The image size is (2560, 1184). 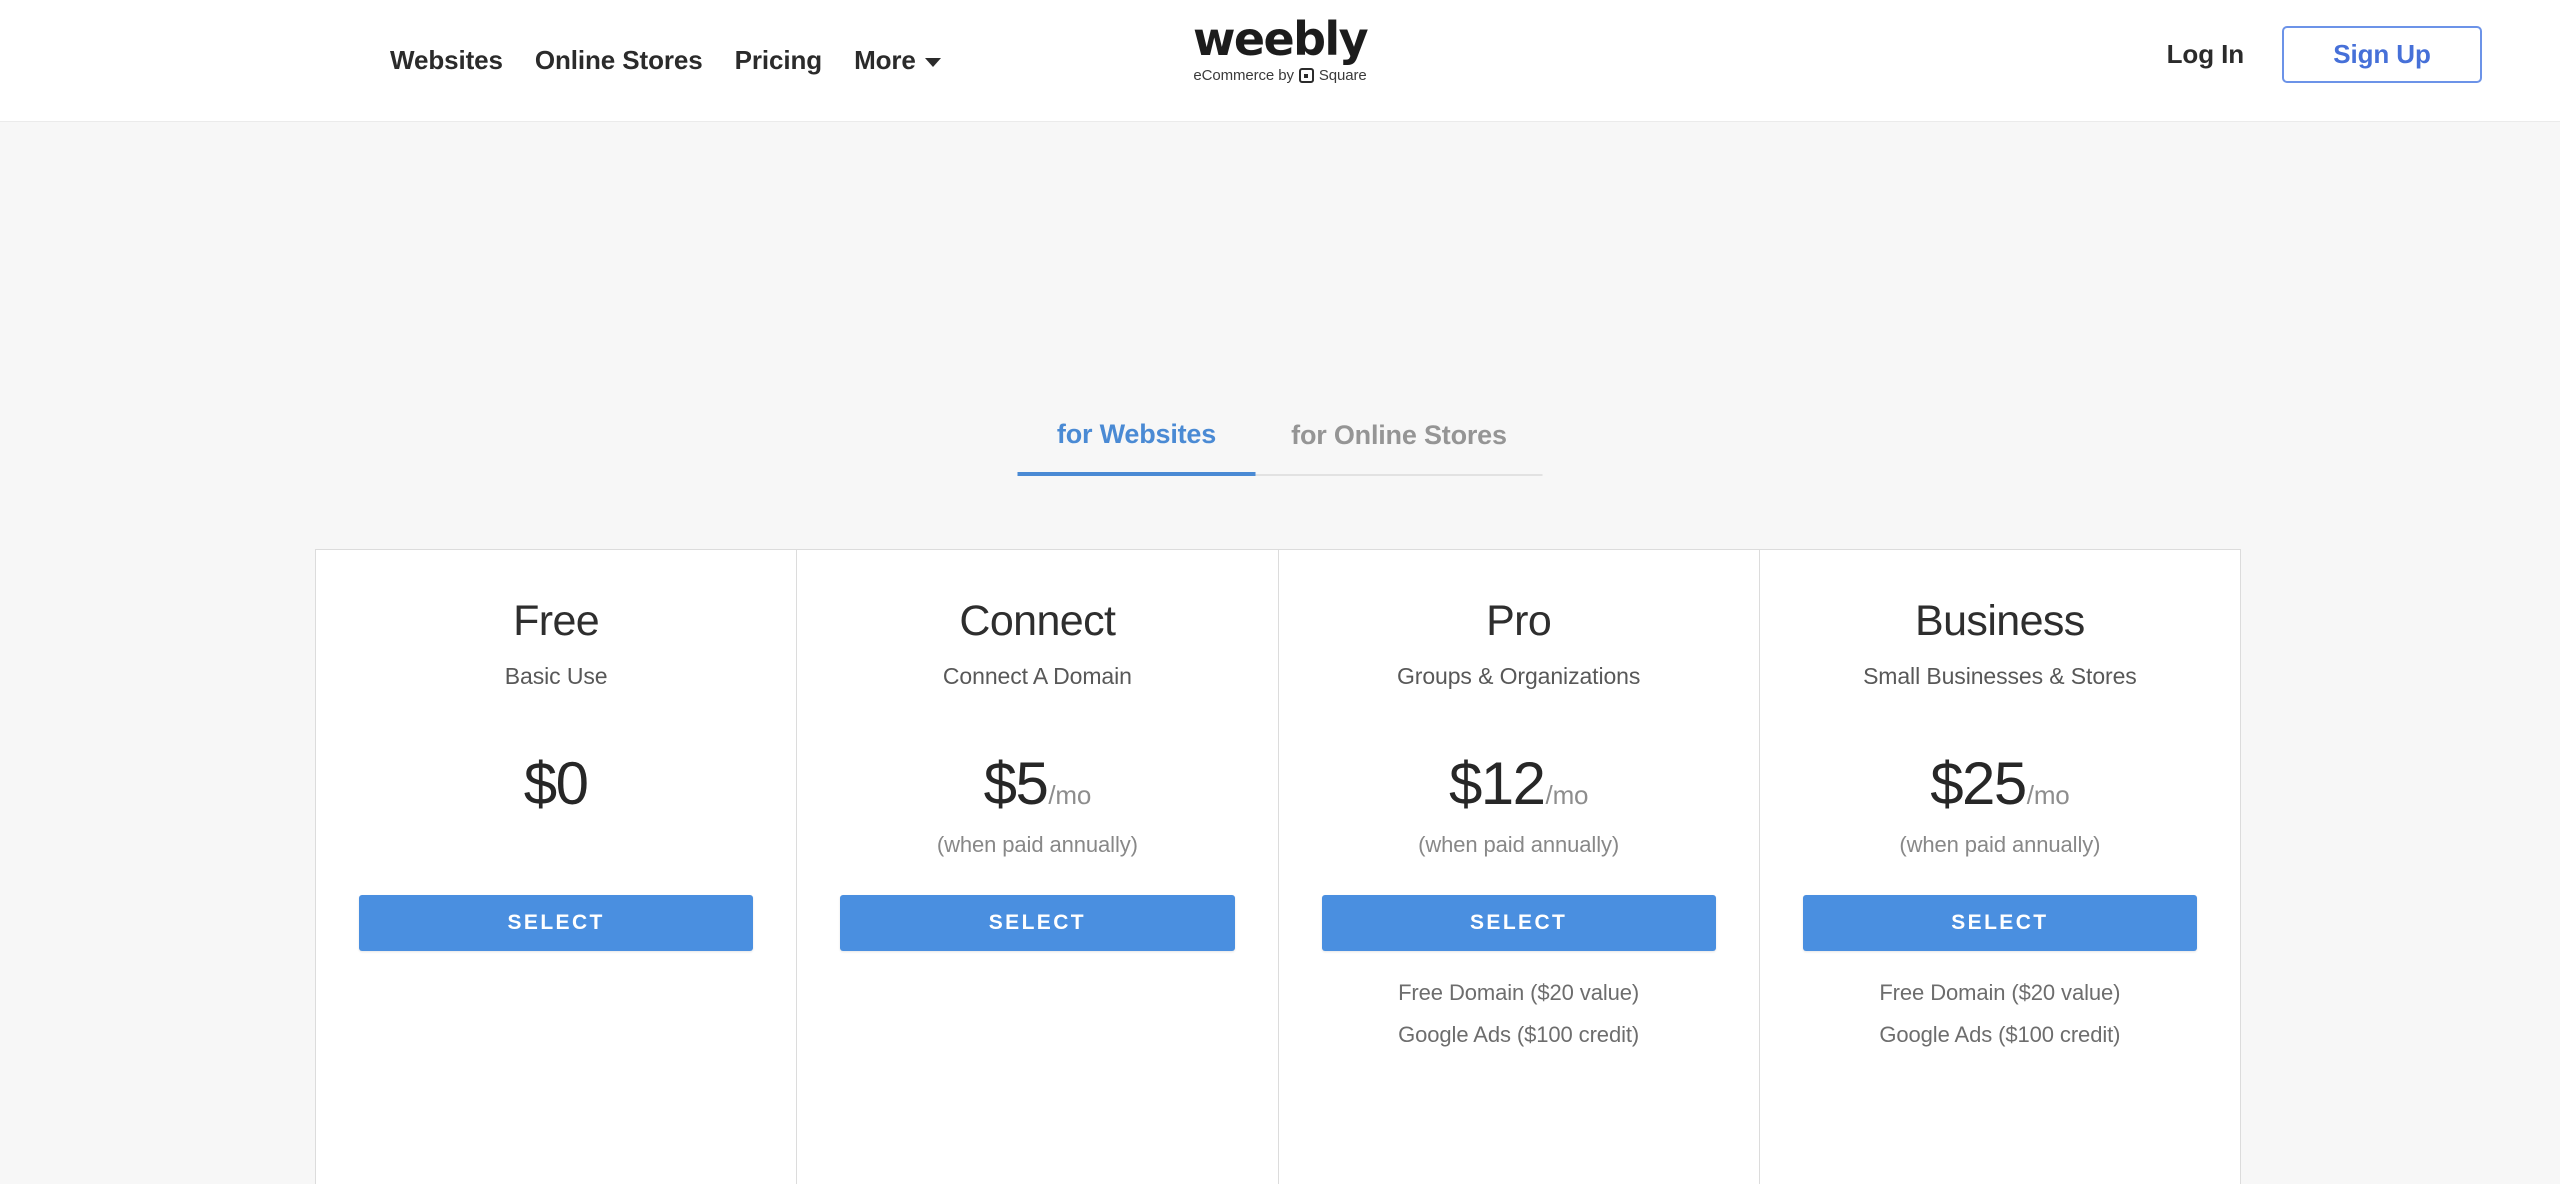 I want to click on nav-item-more: More, so click(x=897, y=60).